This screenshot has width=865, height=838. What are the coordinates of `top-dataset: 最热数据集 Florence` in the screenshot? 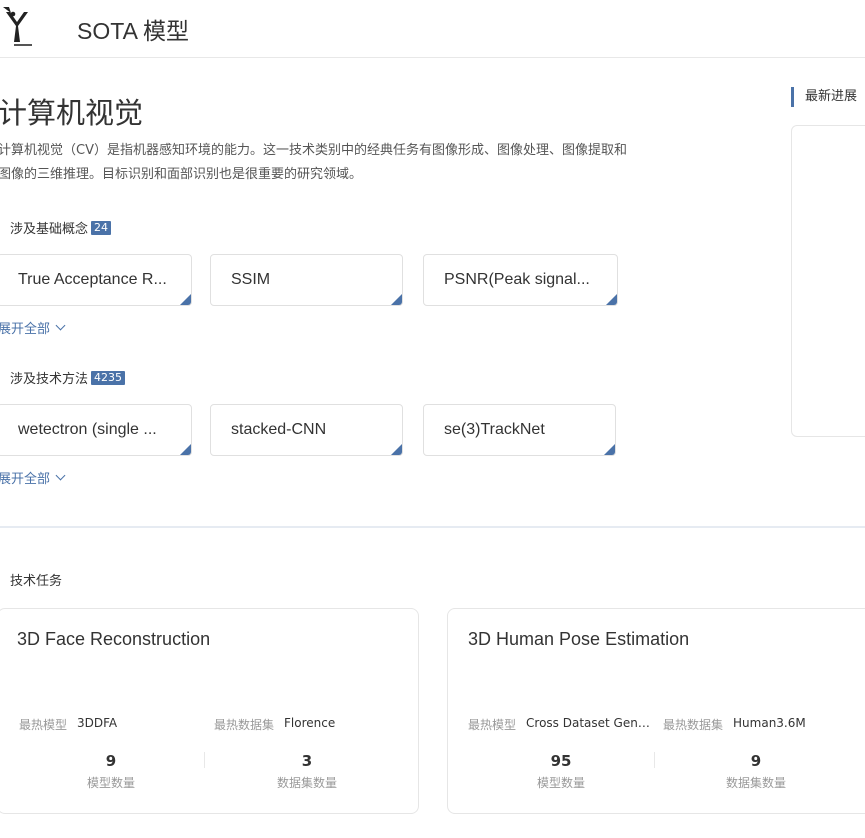 It's located at (274, 724).